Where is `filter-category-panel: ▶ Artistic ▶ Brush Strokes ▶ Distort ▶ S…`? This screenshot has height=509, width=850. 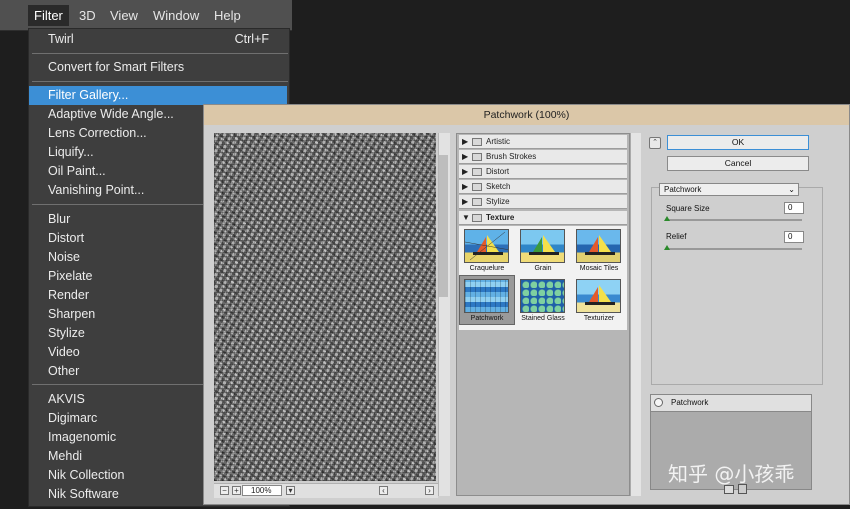 filter-category-panel: ▶ Artistic ▶ Brush Strokes ▶ Distort ▶ S… is located at coordinates (543, 314).